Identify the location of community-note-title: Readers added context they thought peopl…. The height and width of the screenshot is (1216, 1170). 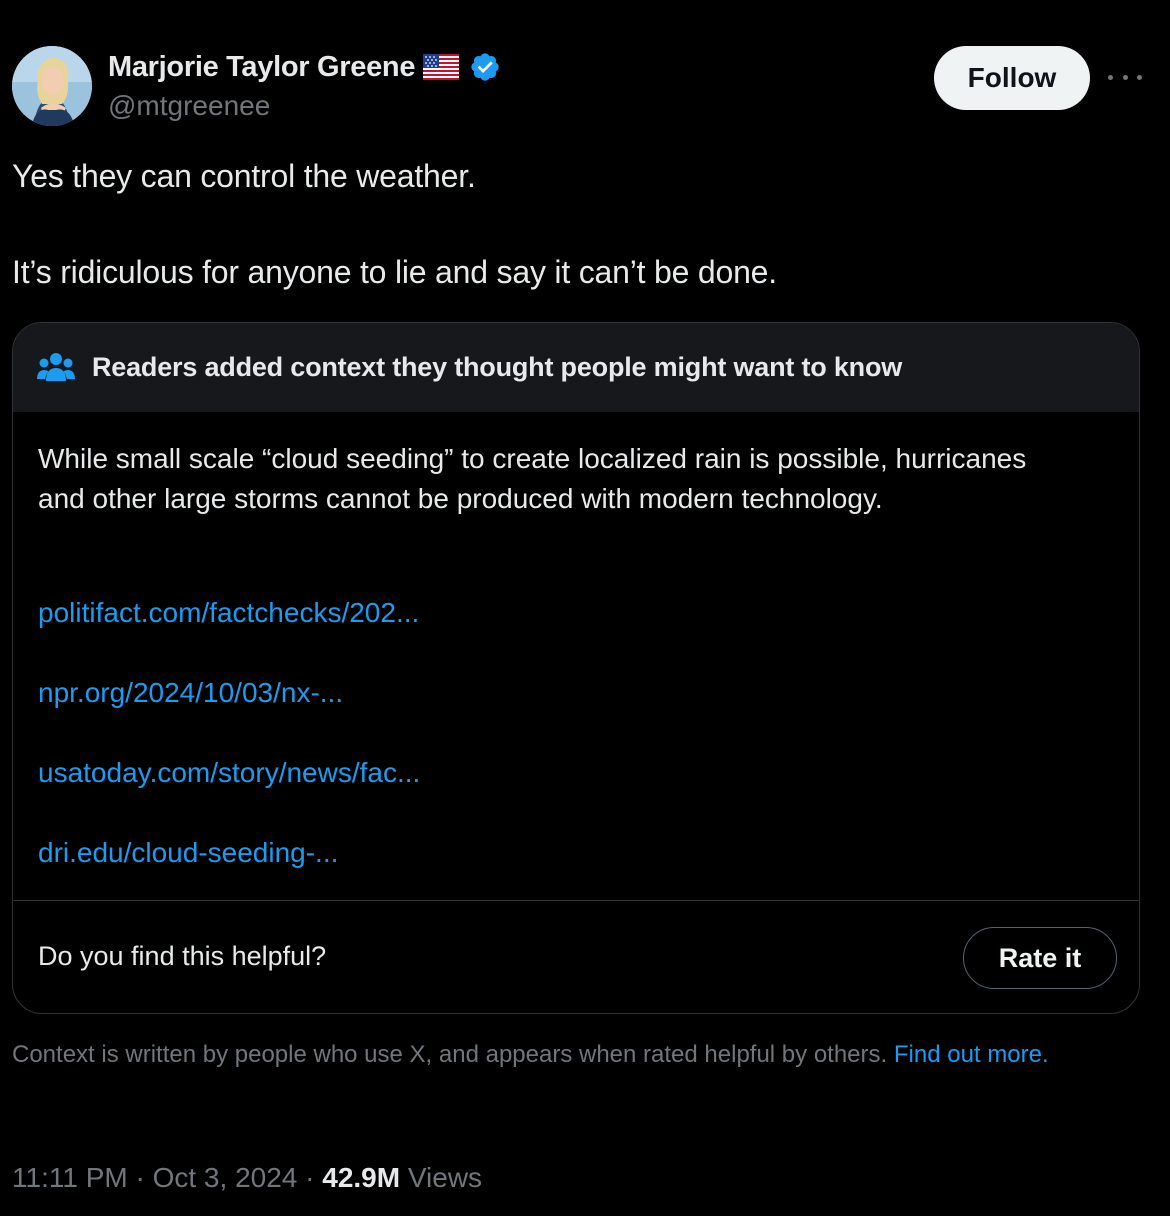
(497, 367).